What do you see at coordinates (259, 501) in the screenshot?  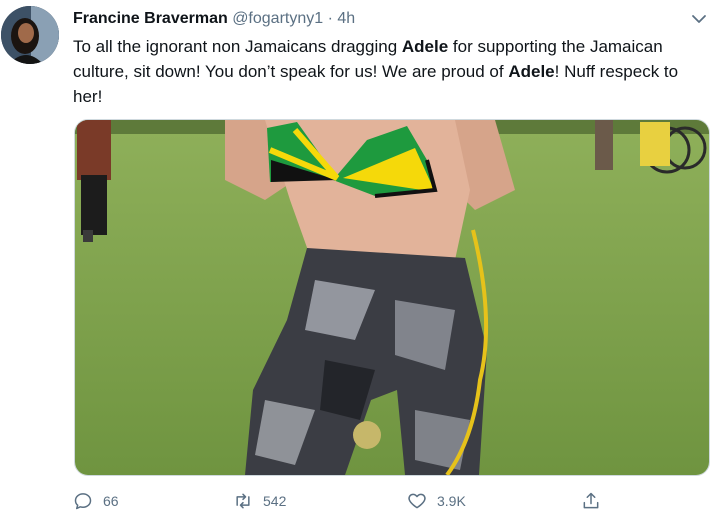 I see `retweet-button: 542` at bounding box center [259, 501].